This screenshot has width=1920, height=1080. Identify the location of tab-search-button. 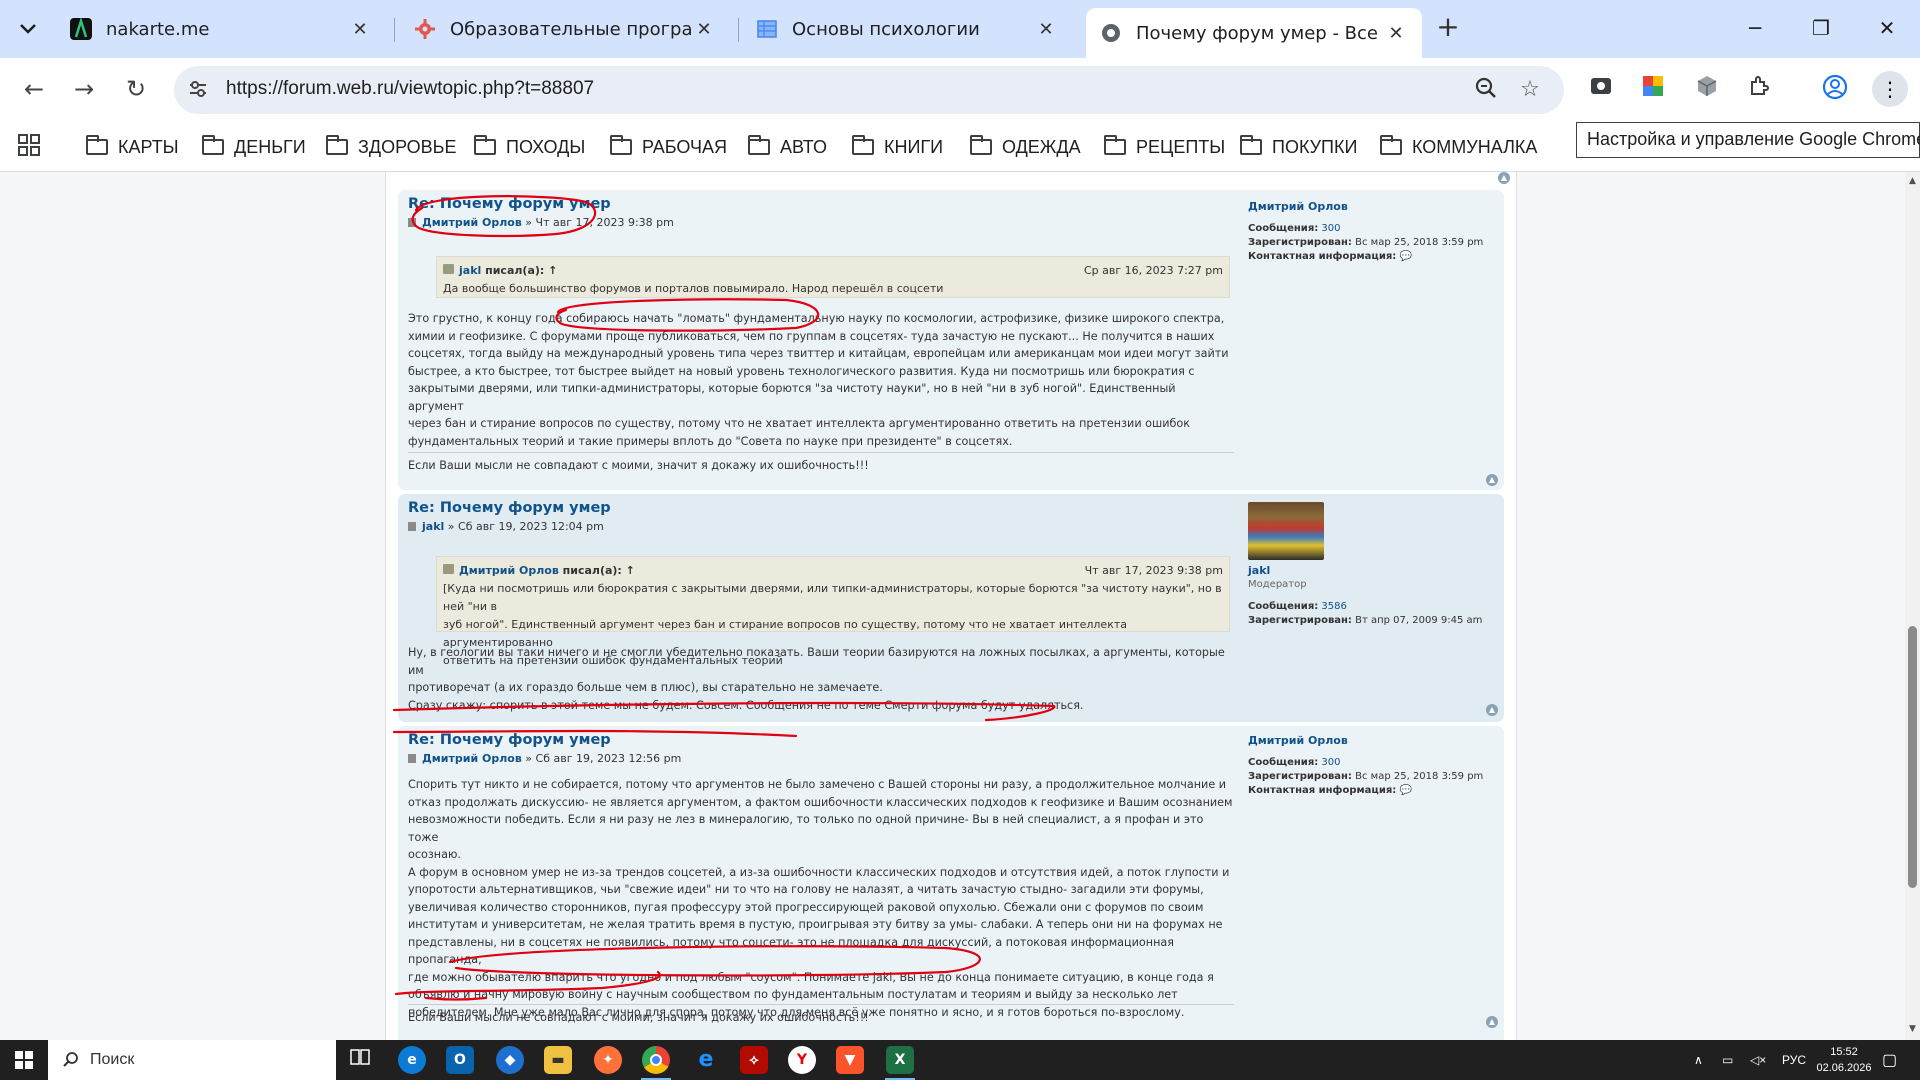
(28, 29).